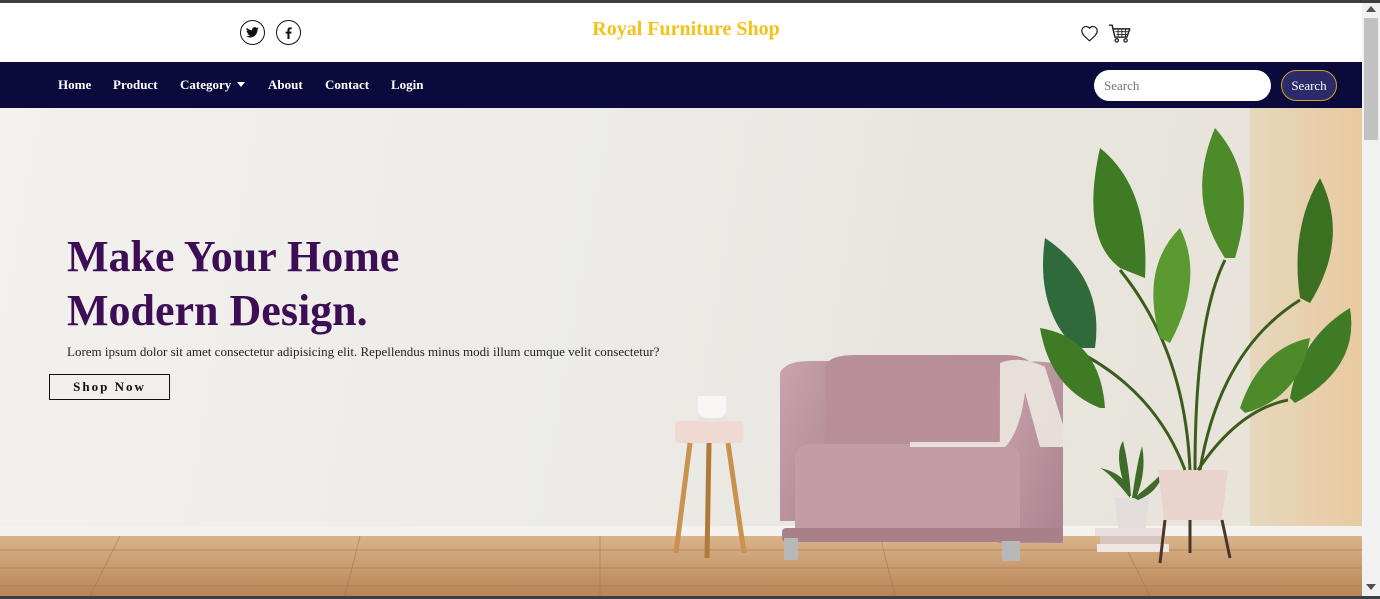  I want to click on site-header: Royal Furniture Shop, so click(681, 32).